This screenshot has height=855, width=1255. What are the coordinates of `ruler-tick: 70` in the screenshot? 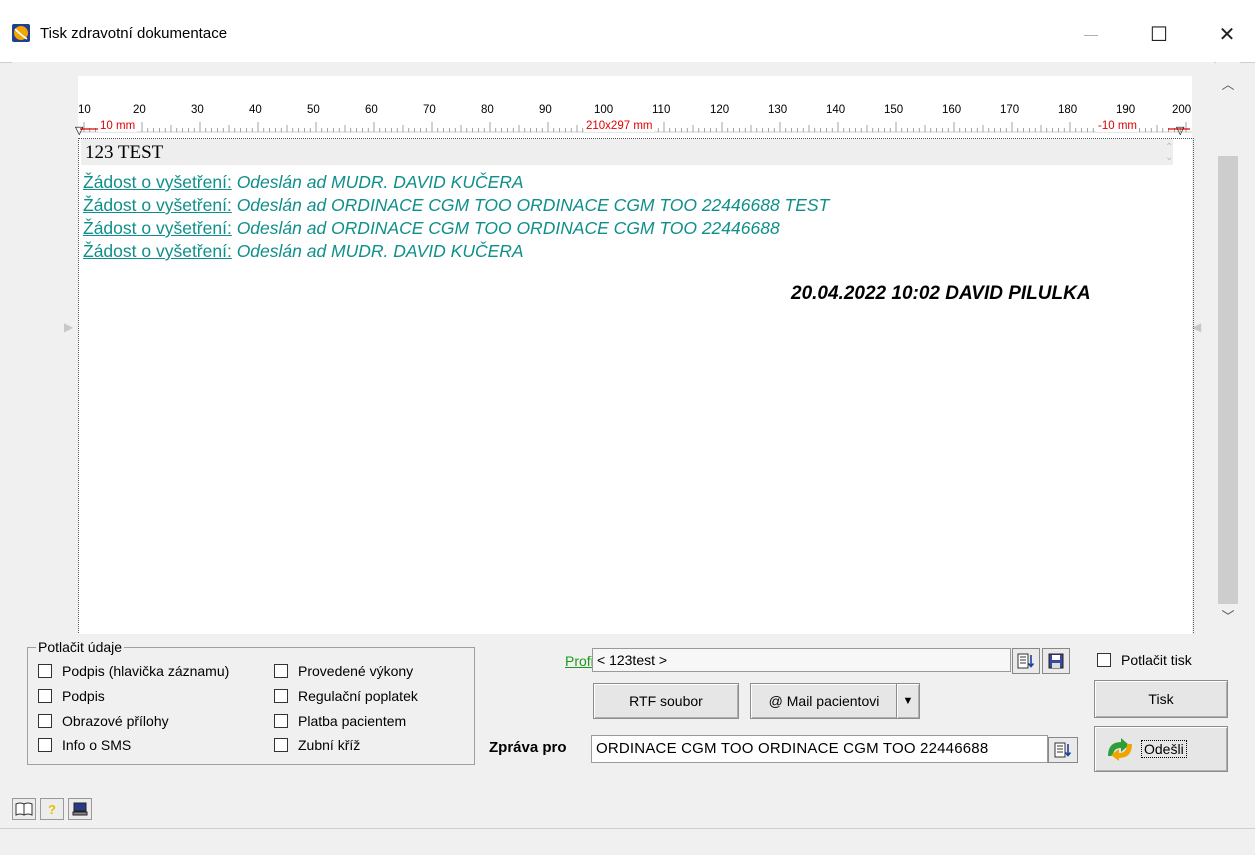 It's located at (429, 110).